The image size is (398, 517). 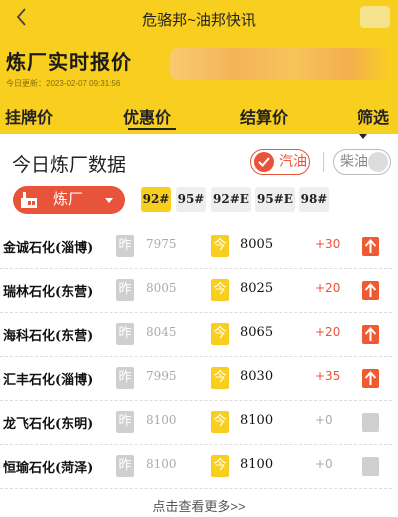 I want to click on refinery-label: 炼厂, so click(x=68, y=199).